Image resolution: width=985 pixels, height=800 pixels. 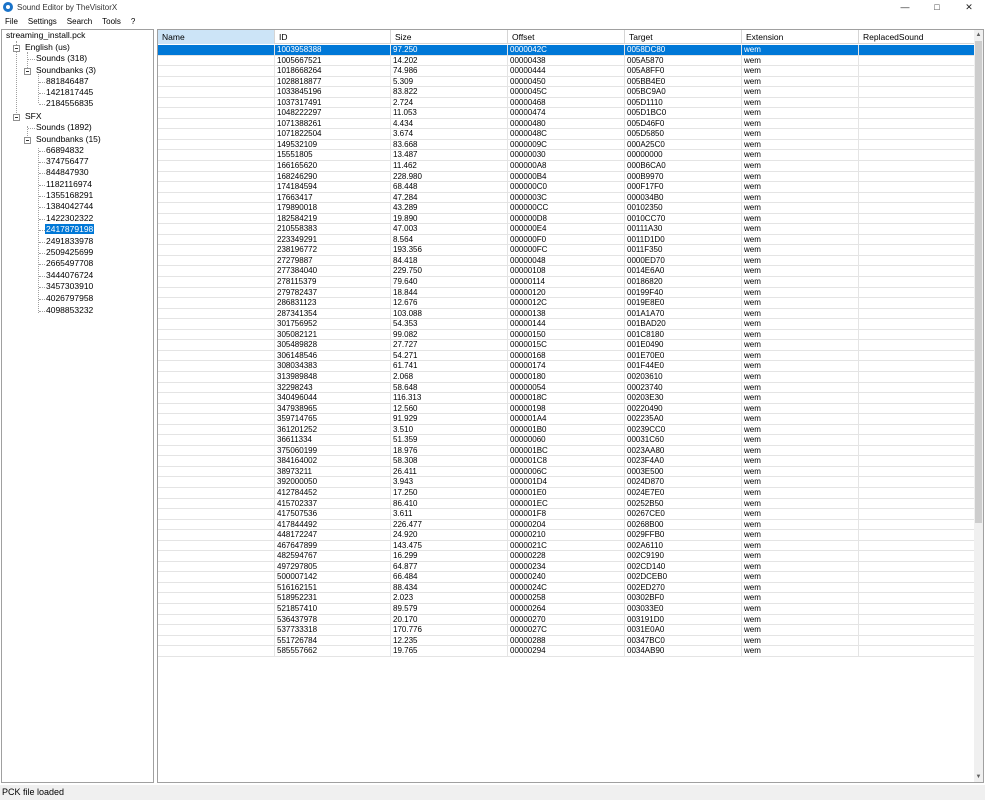 I want to click on table-row: 536437978 20.170 00000270 003191D0 wem, so click(x=567, y=620).